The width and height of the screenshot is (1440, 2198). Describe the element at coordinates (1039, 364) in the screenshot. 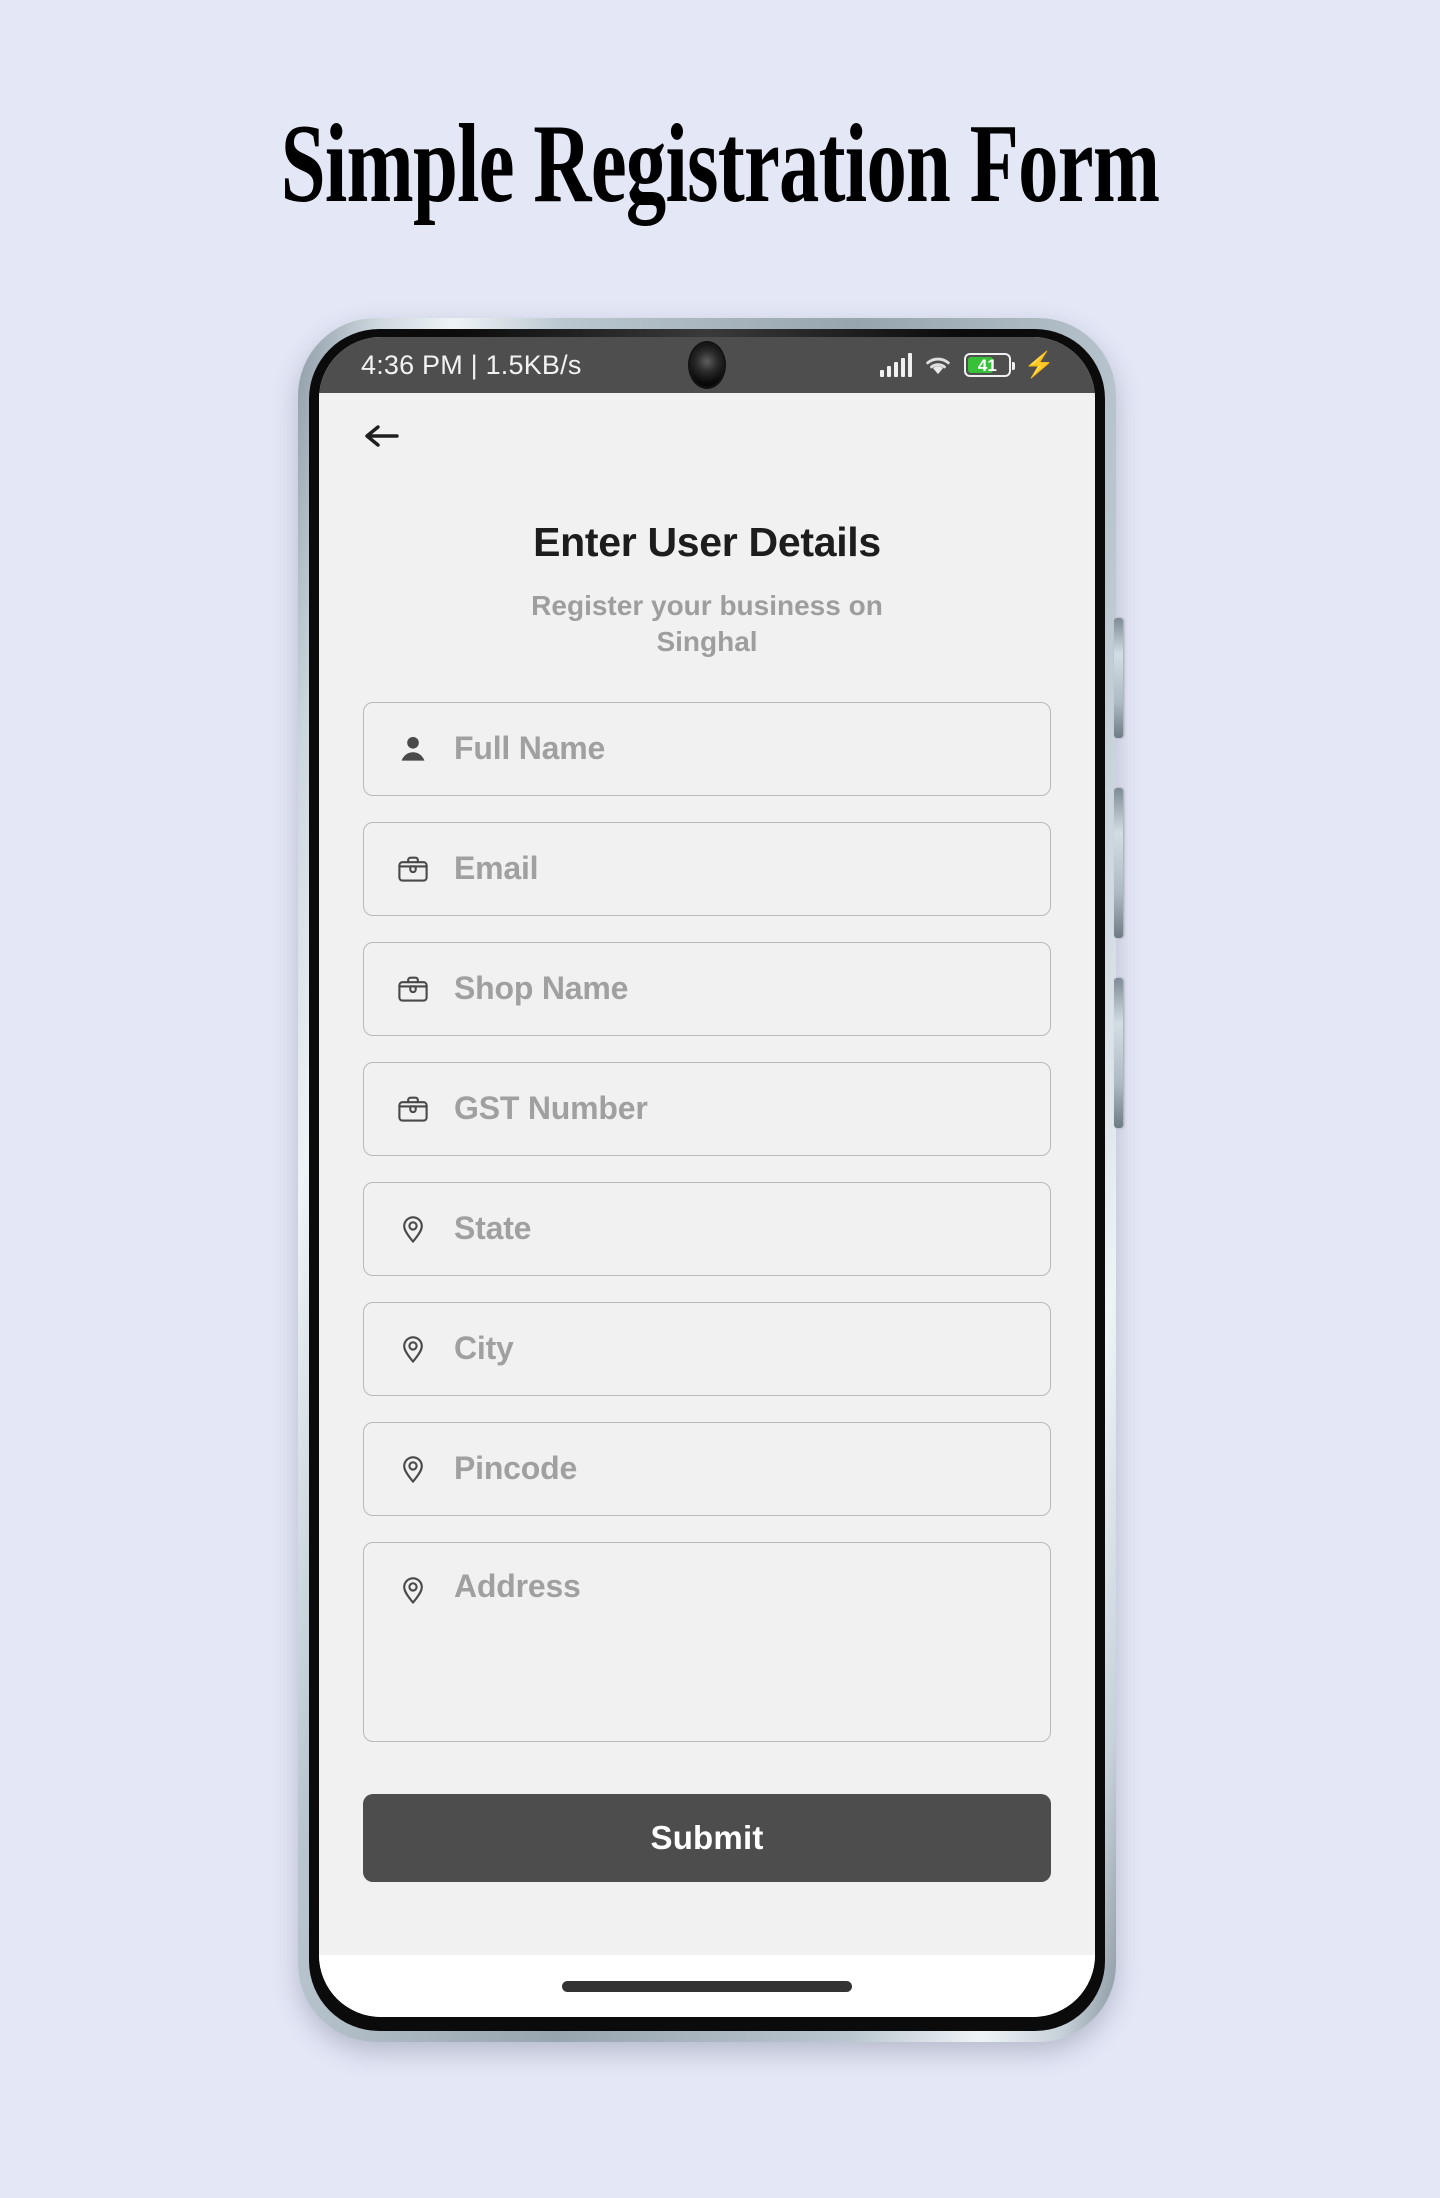

I see `charging-bolt-icon: ⚡` at that location.